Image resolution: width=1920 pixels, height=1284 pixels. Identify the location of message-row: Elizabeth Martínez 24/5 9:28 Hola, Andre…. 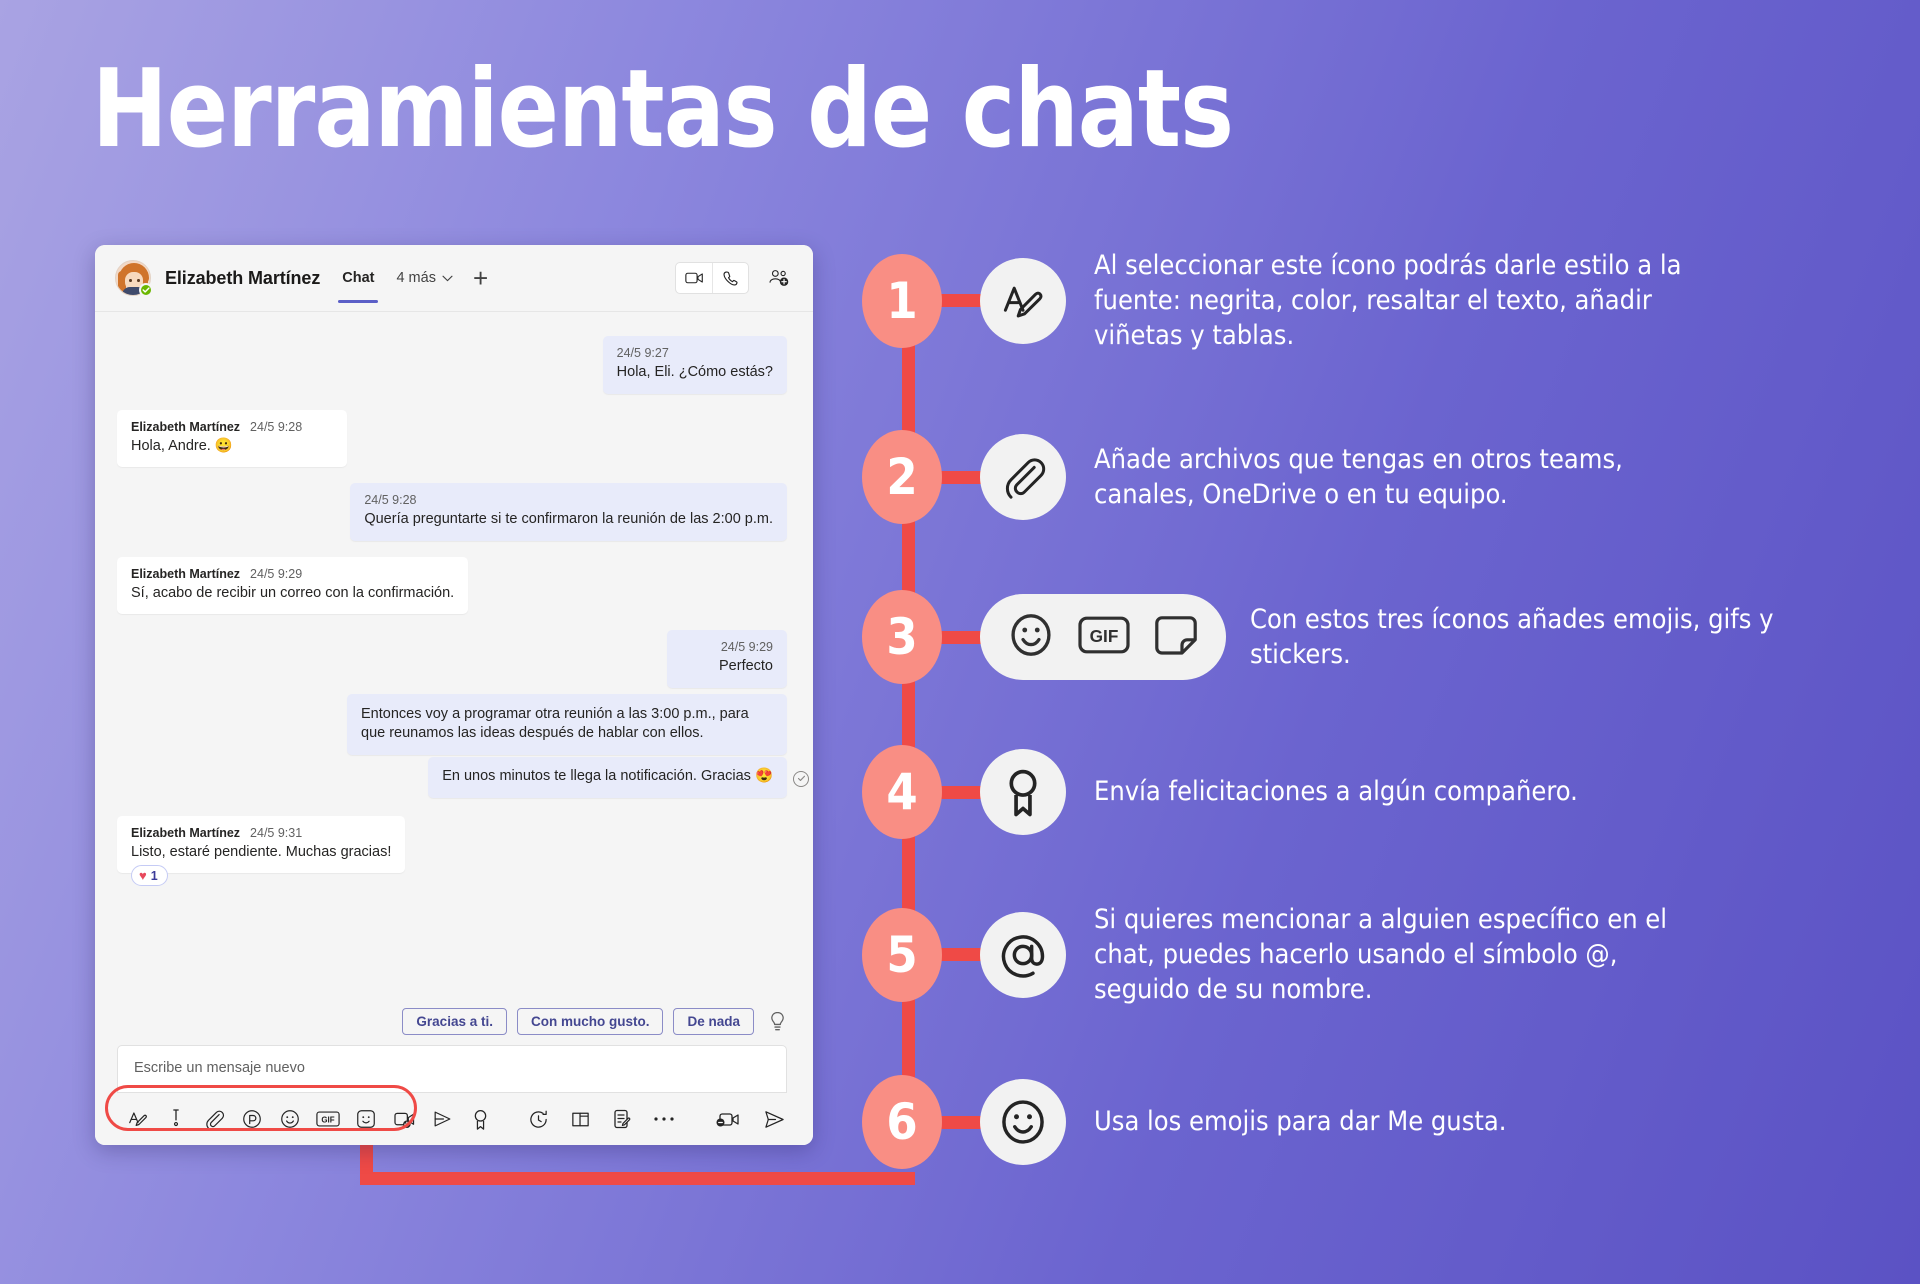
(452, 438).